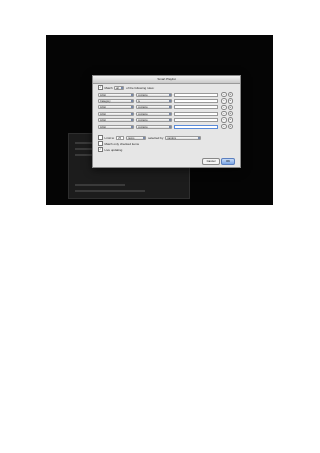 This screenshot has width=320, height=453. What do you see at coordinates (140, 87) in the screenshot?
I see `match-suffix: of the following rules:` at bounding box center [140, 87].